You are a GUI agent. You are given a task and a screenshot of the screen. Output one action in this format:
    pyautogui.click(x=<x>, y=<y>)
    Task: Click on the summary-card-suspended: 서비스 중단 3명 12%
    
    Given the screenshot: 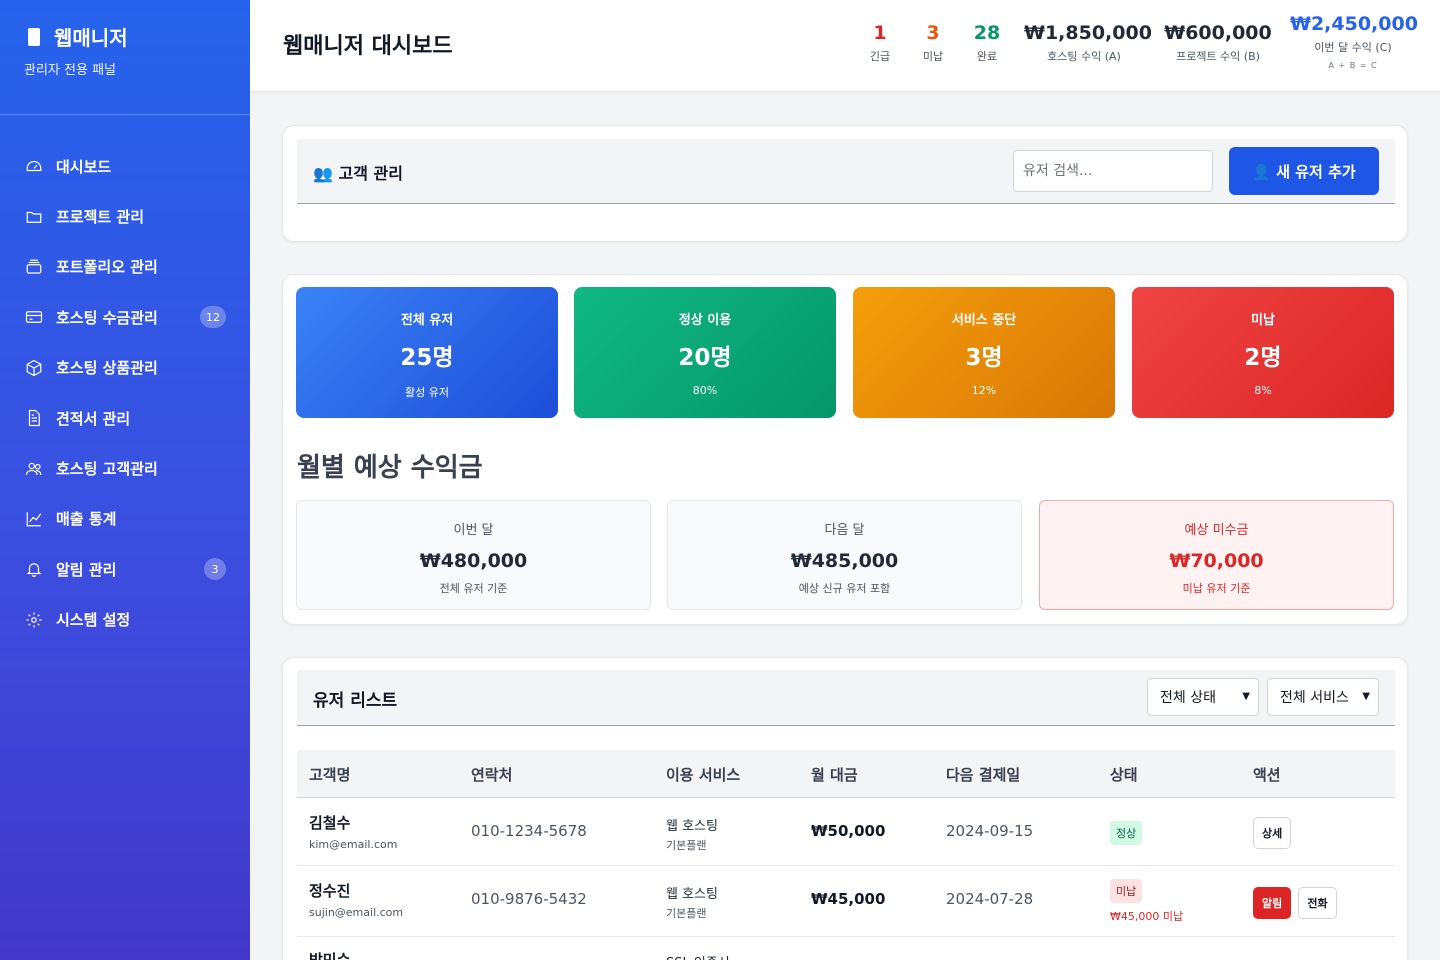 What is the action you would take?
    pyautogui.click(x=984, y=352)
    